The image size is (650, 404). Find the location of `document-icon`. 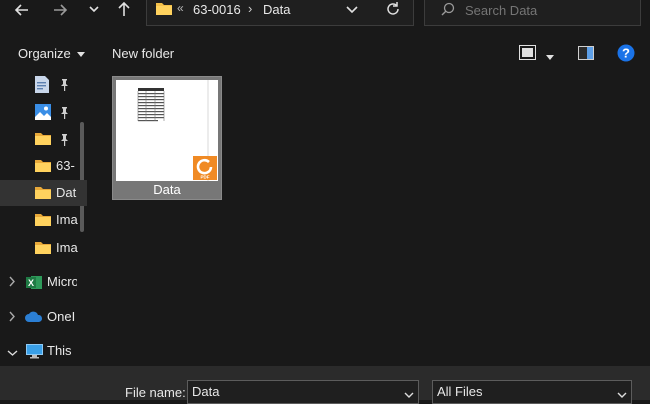

document-icon is located at coordinates (42, 86).